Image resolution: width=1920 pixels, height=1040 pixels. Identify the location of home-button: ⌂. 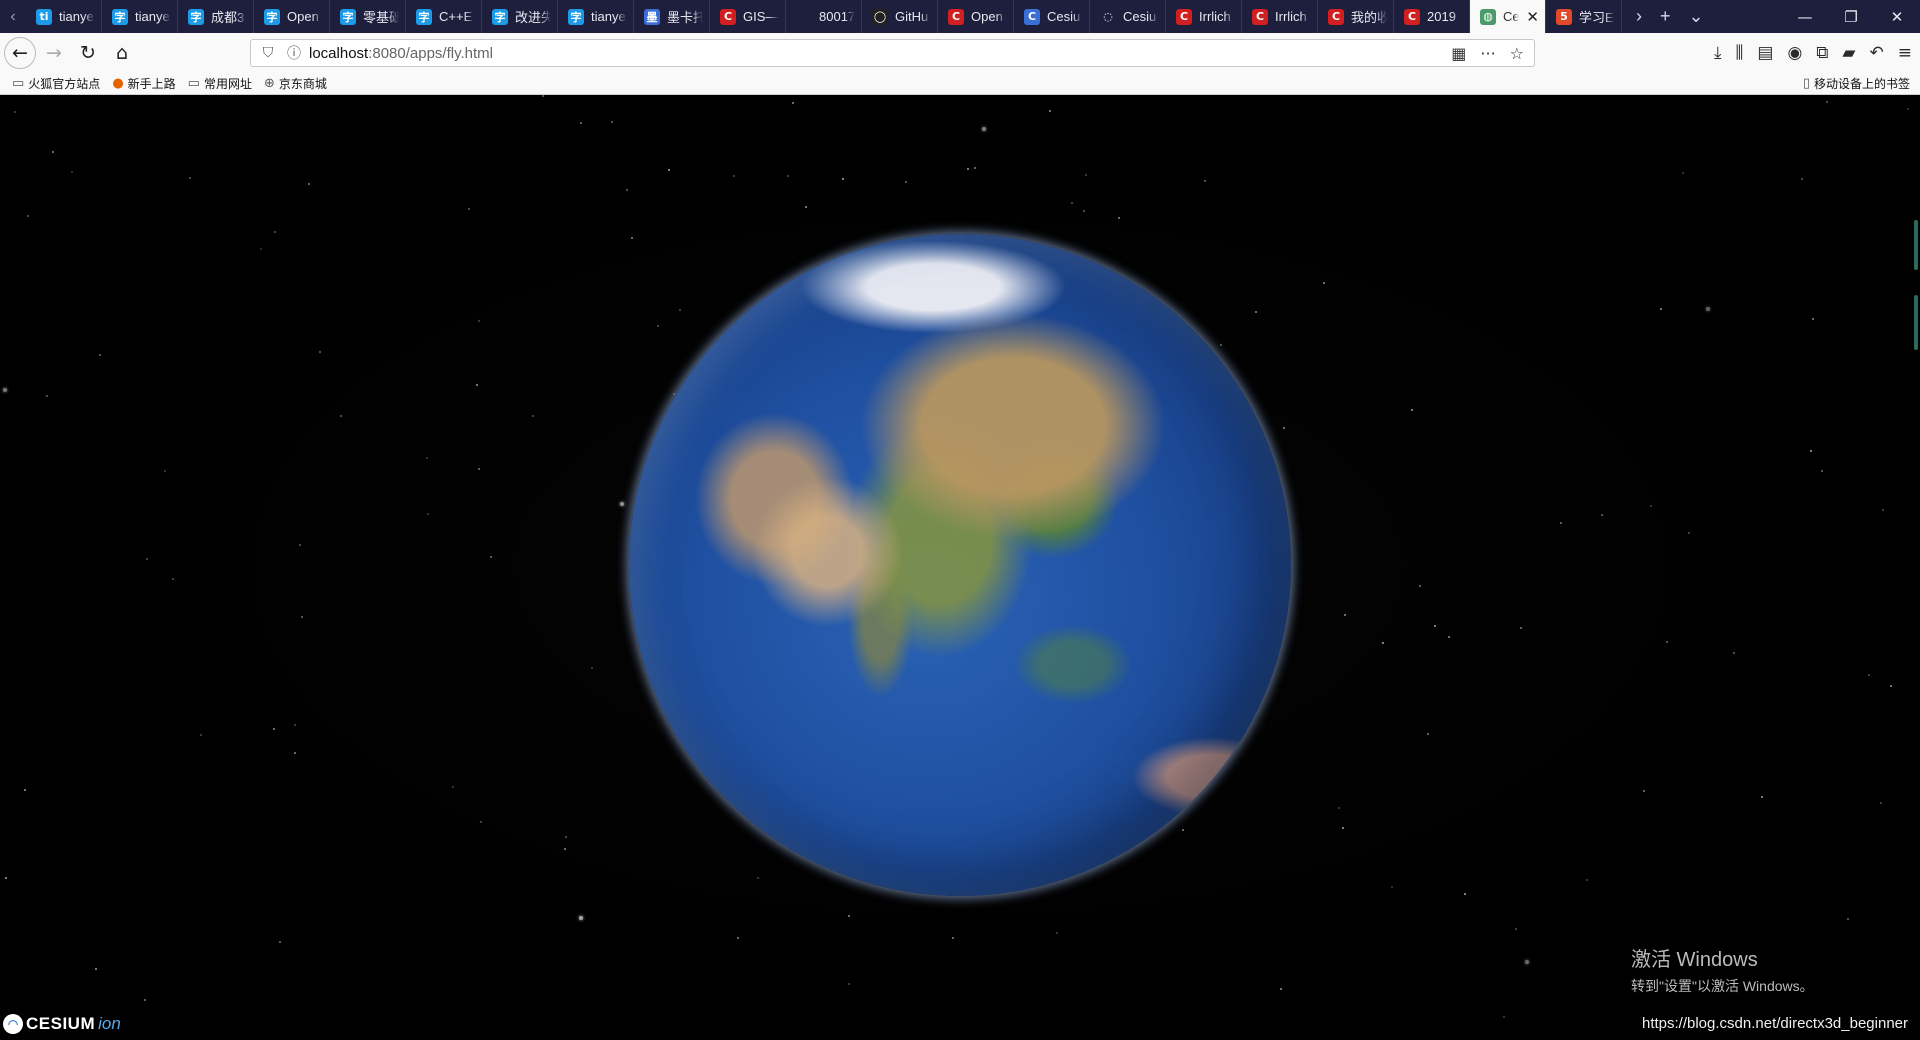
(122, 53).